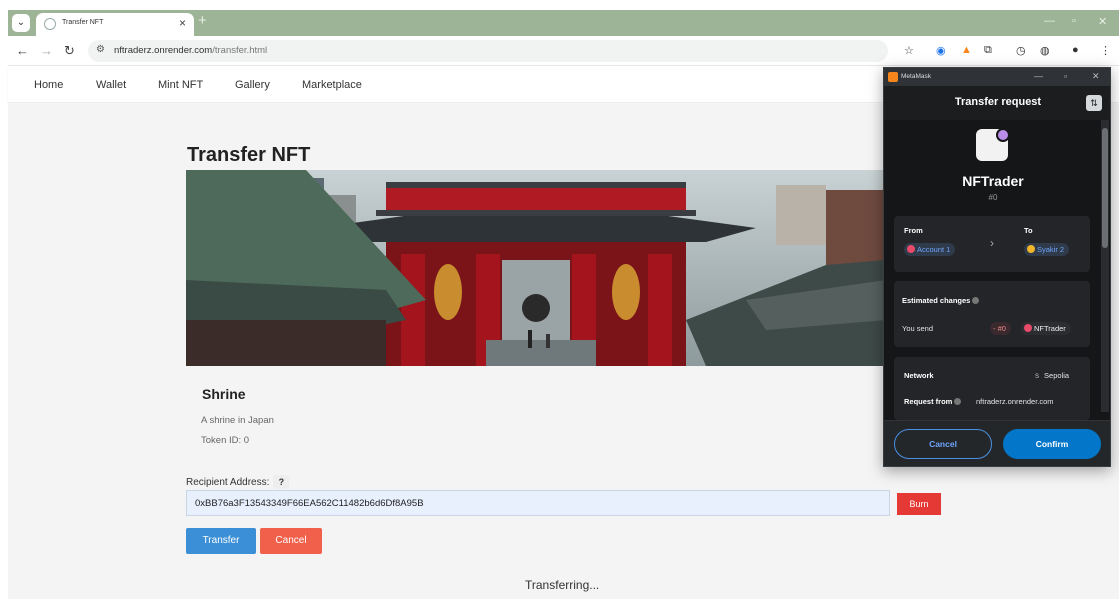  Describe the element at coordinates (966, 50) in the screenshot. I see `metamask-extension-icon: ▲` at that location.